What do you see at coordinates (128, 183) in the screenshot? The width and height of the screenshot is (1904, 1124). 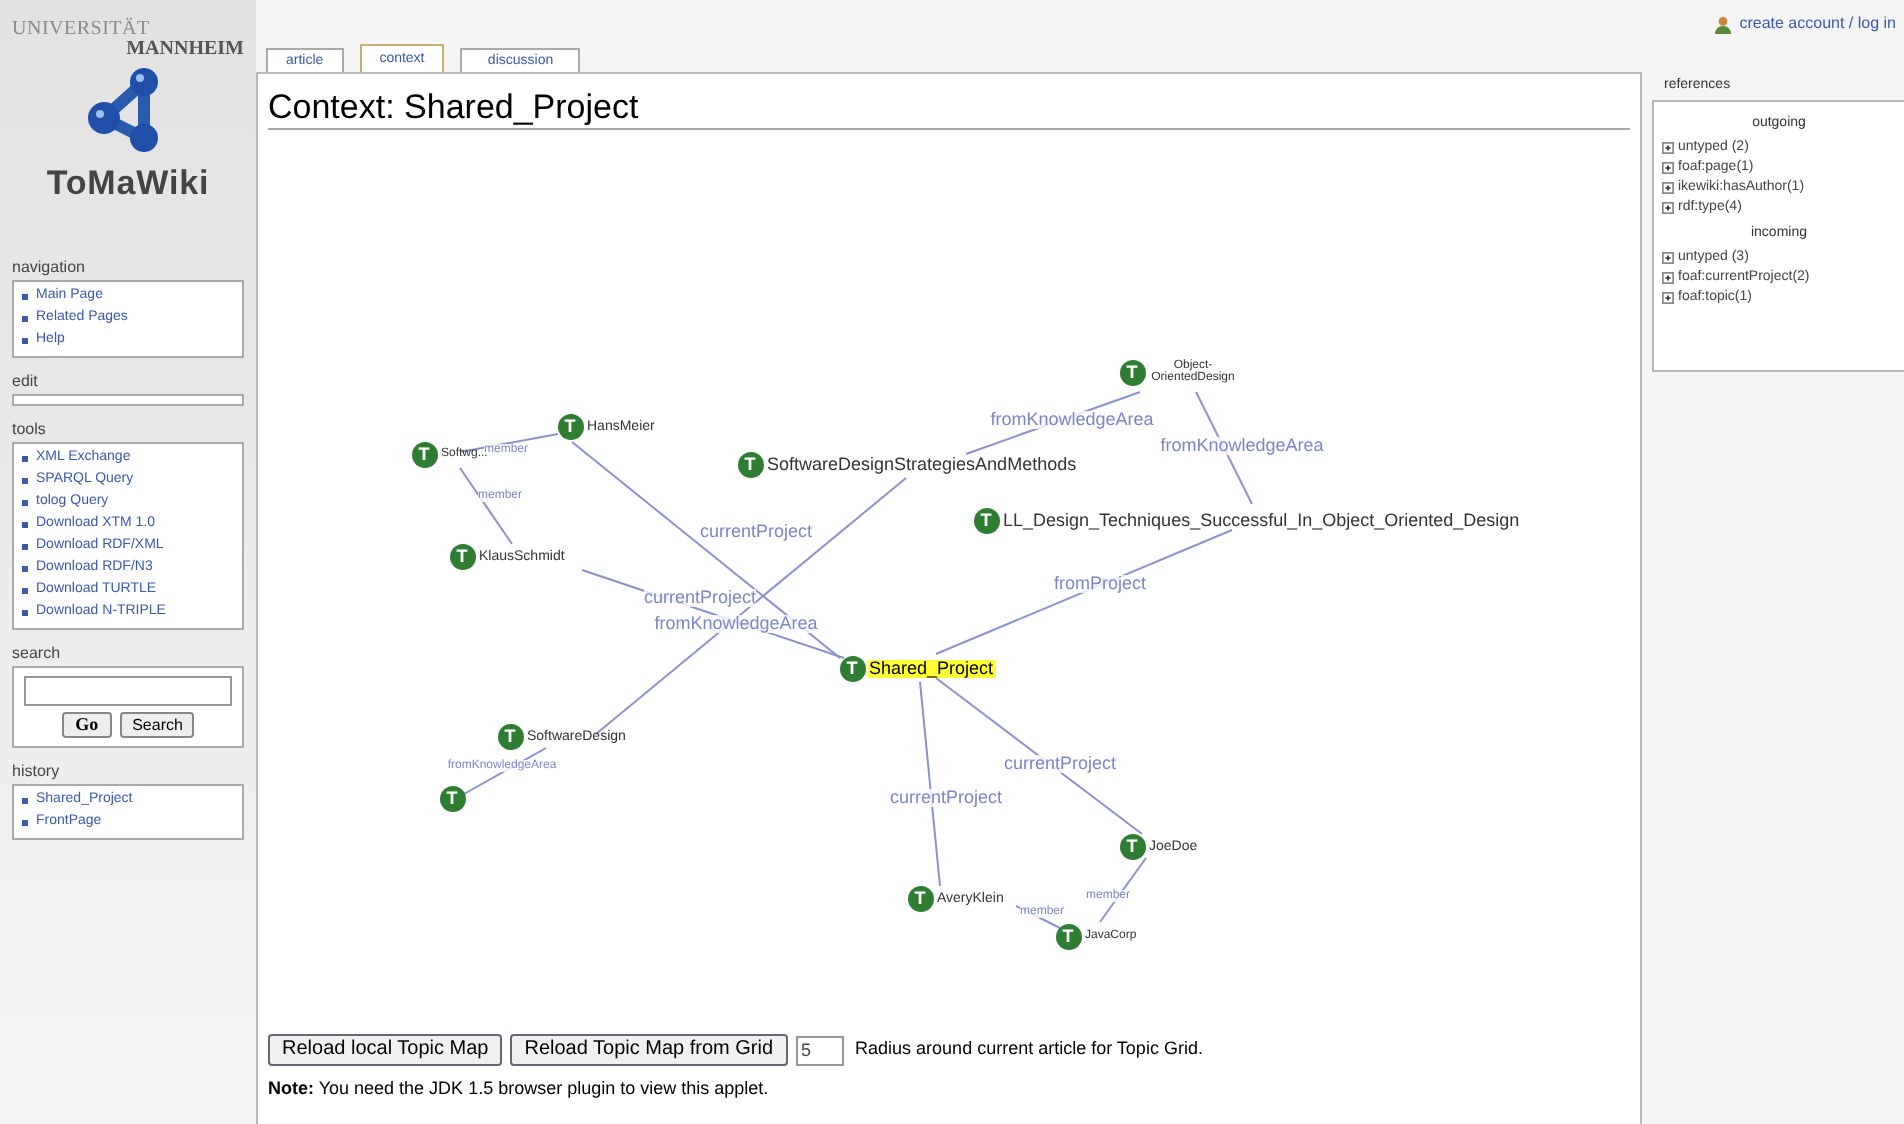 I see `wiki-logo-text: ToMaWiki` at bounding box center [128, 183].